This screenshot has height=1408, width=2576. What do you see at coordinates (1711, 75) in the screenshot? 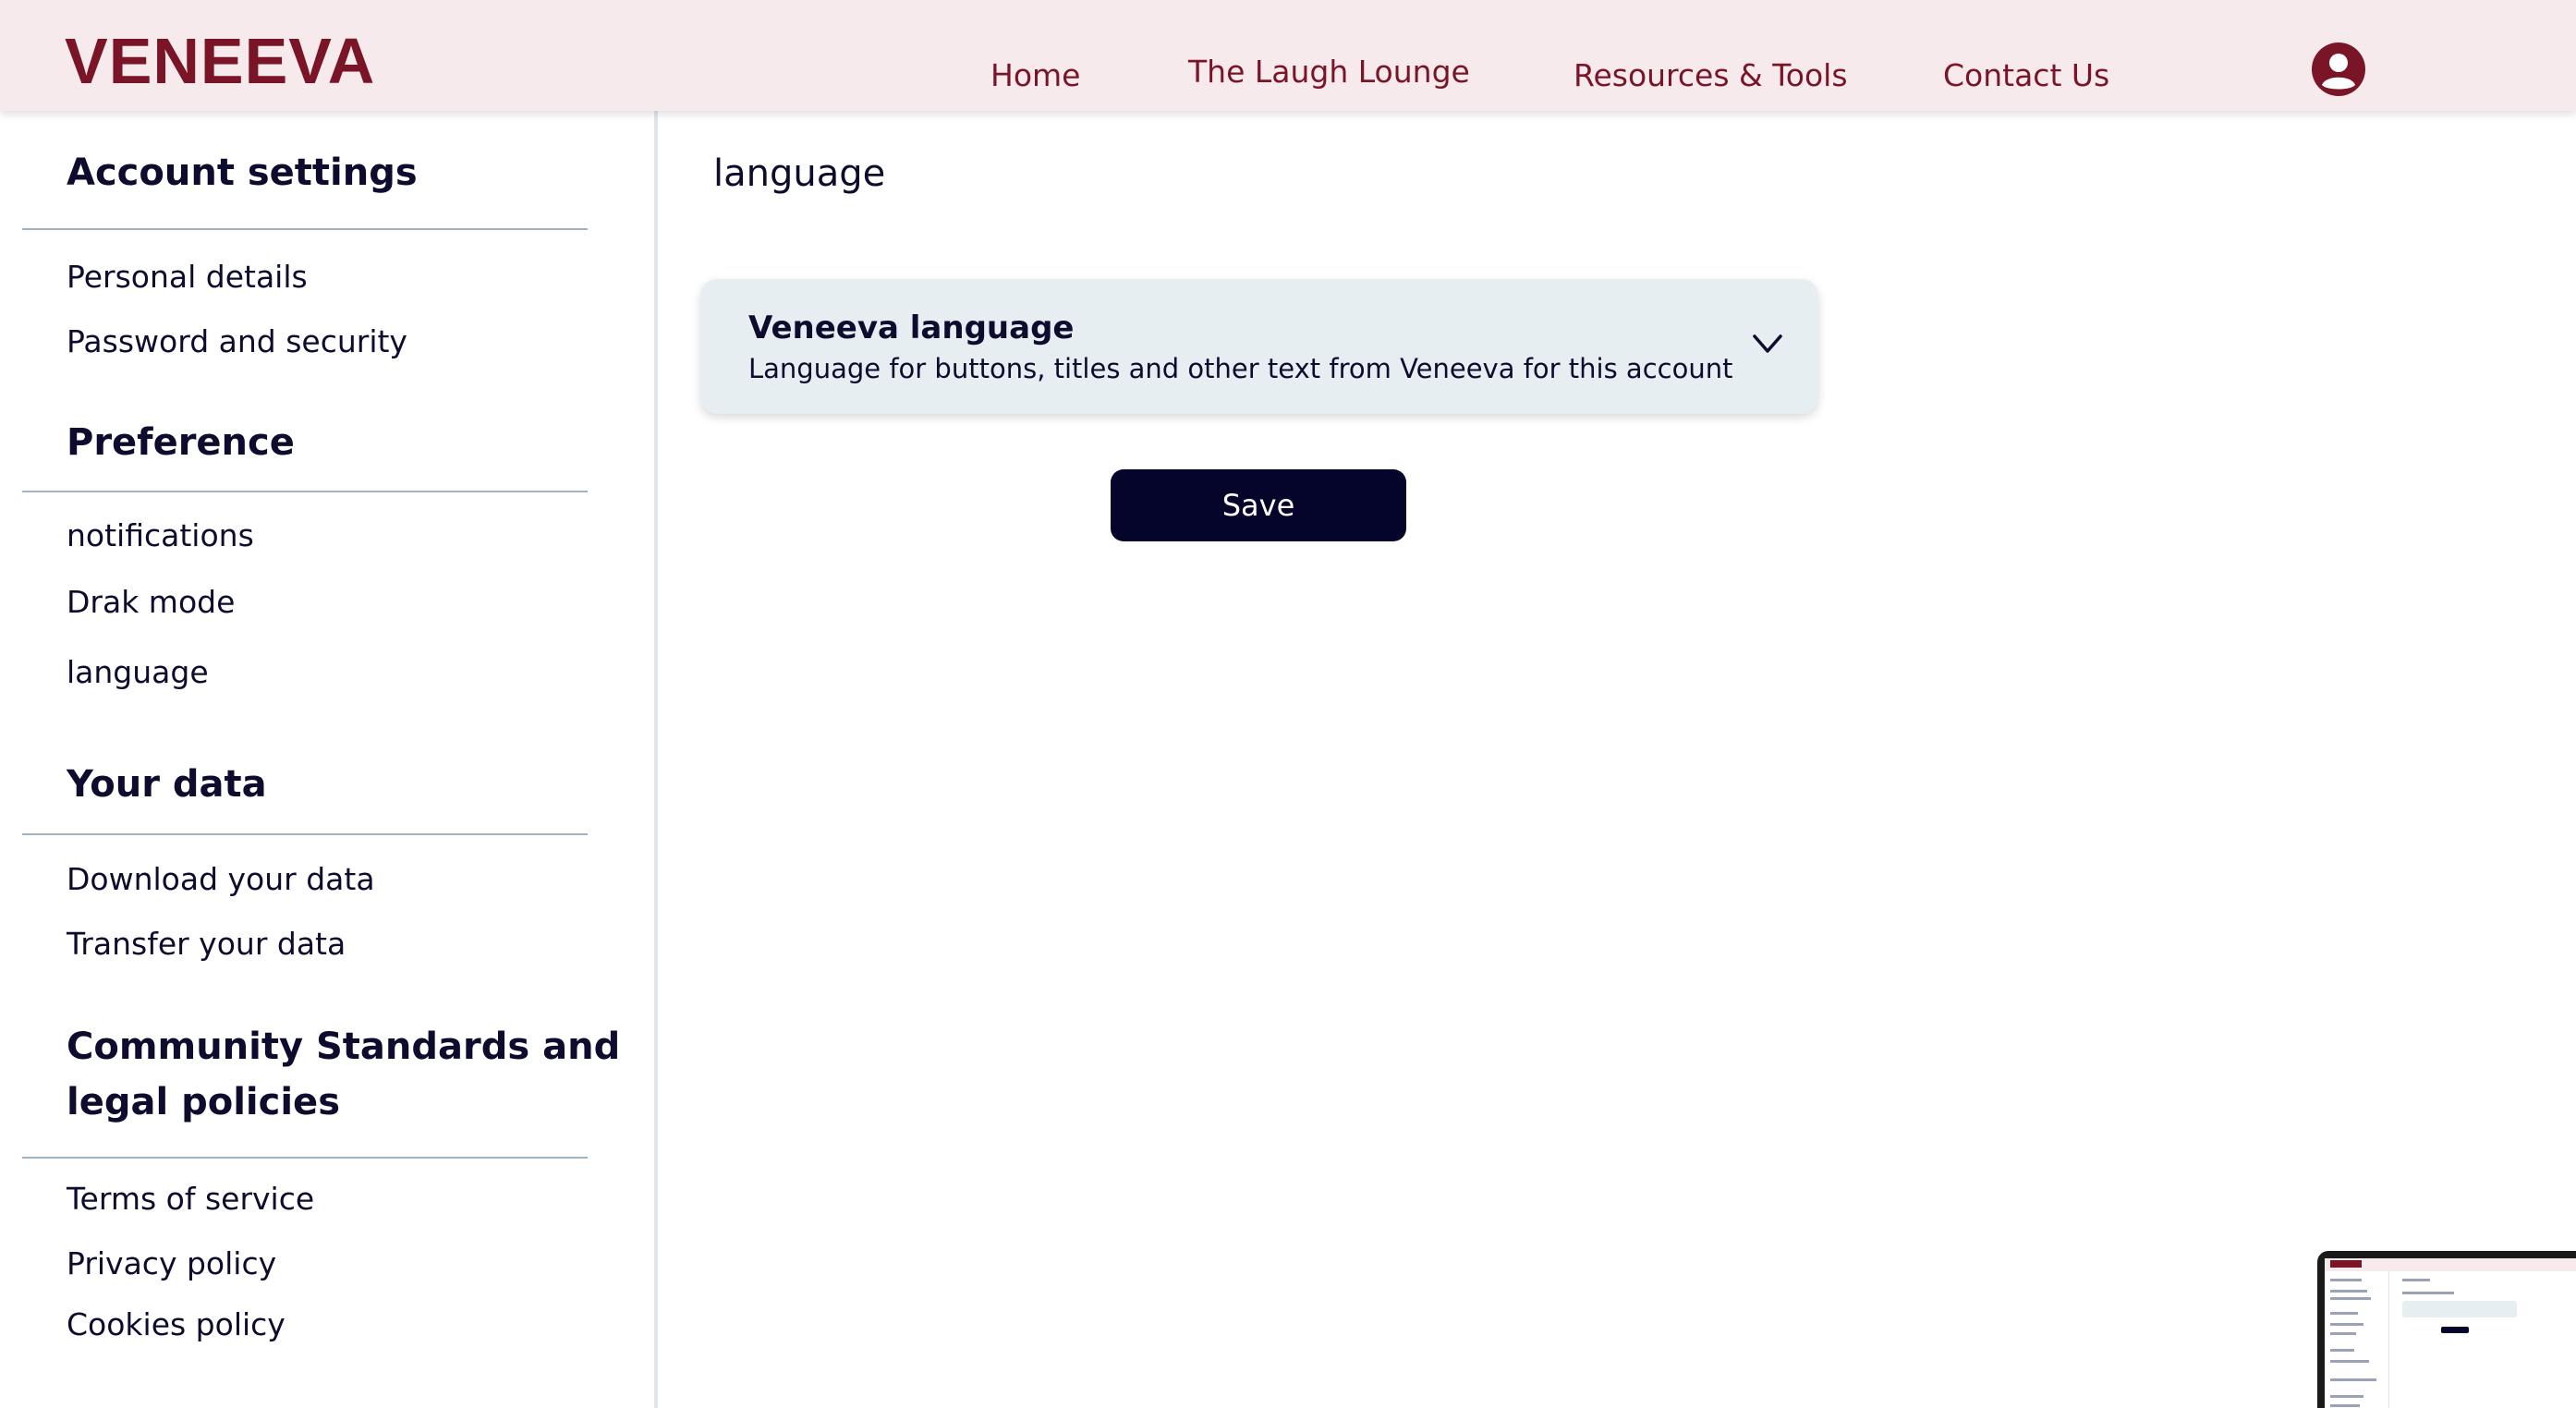
I see `nav-resources-tools: Resources & Tools` at bounding box center [1711, 75].